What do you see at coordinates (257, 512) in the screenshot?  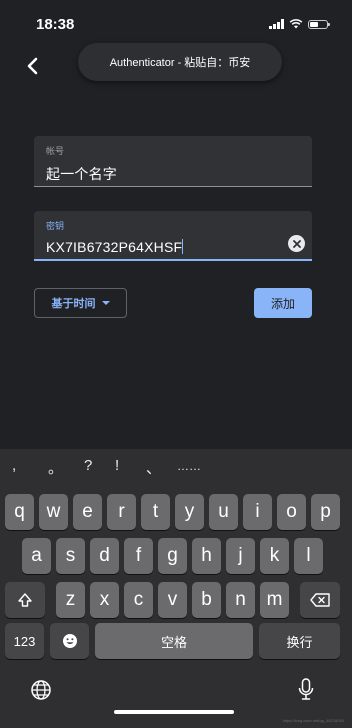 I see `key-i: i` at bounding box center [257, 512].